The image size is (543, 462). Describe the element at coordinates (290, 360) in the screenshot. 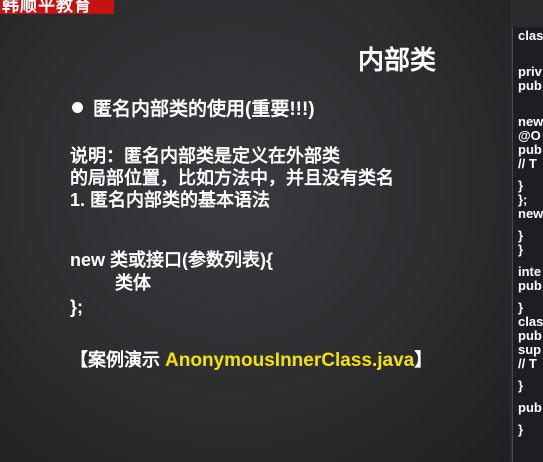

I see `demo-file-name: AnonymousInnerClass.java` at that location.